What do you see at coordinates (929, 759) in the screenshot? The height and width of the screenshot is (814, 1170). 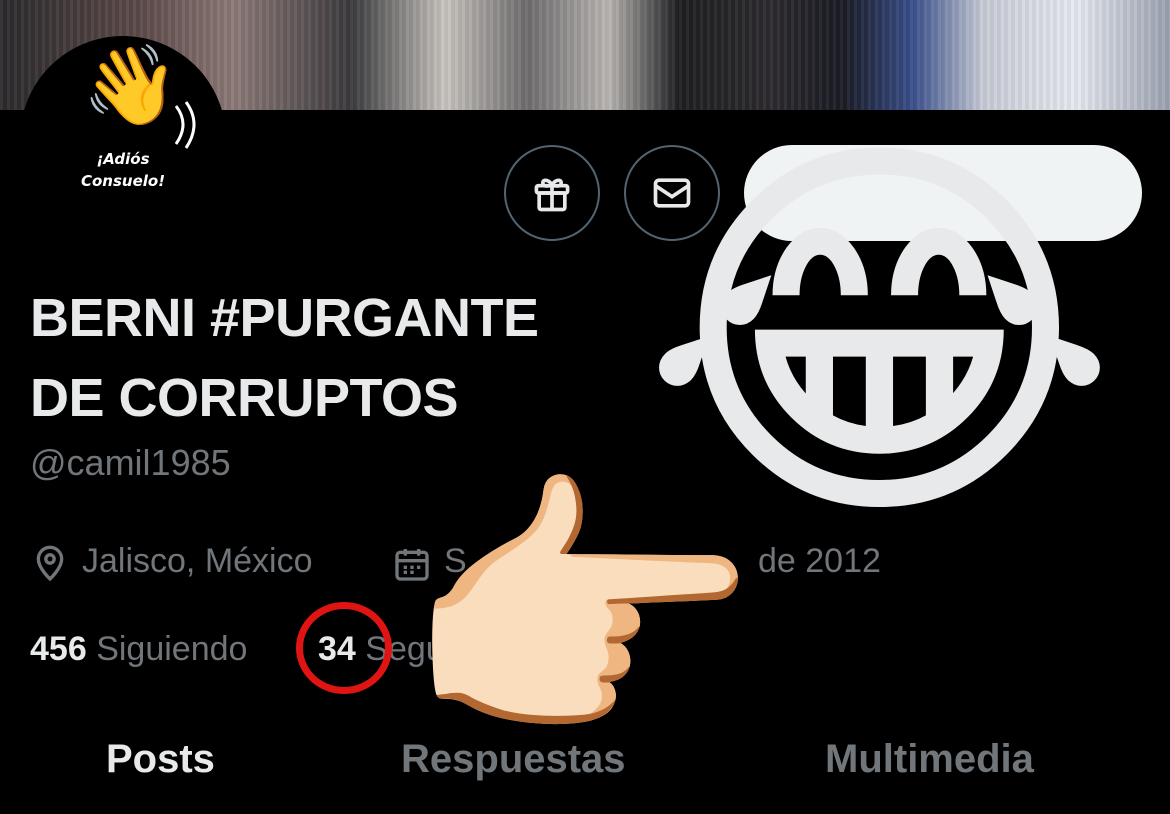 I see `tab-multimedia: Multimedia` at bounding box center [929, 759].